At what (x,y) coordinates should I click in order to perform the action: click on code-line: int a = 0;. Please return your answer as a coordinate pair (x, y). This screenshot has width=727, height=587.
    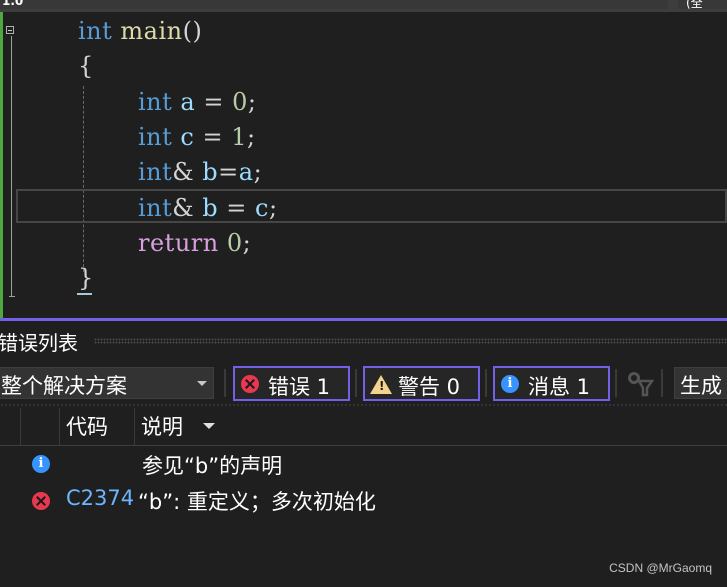
    Looking at the image, I should click on (197, 102).